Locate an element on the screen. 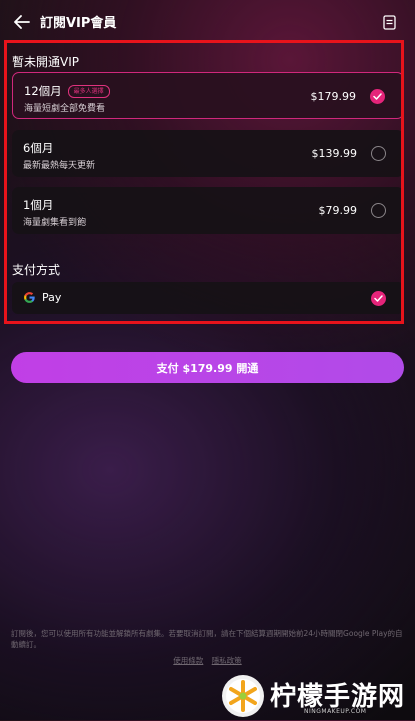  lemon-logo-icon is located at coordinates (243, 696).